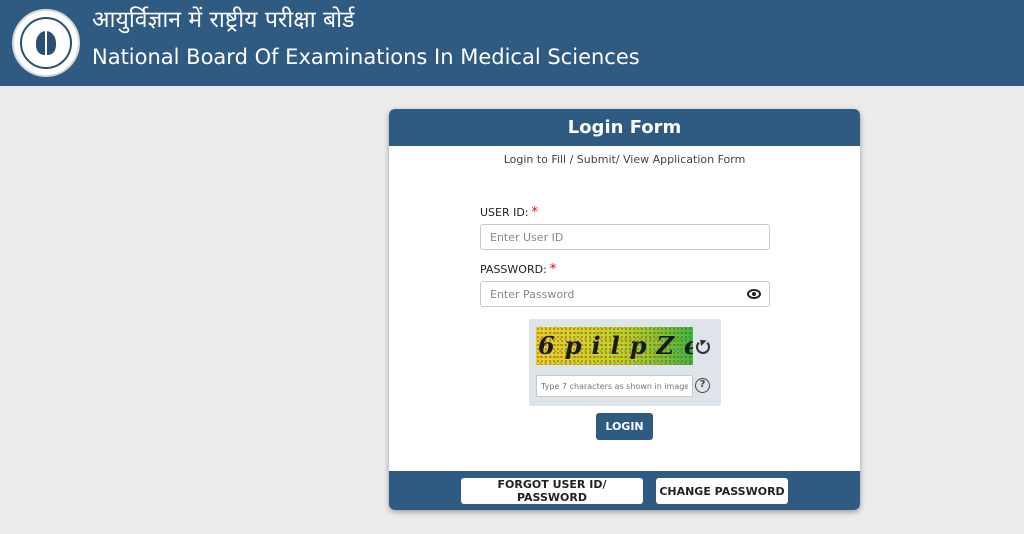 This screenshot has height=534, width=1024. Describe the element at coordinates (624, 426) in the screenshot. I see `login-button: LOGIN` at that location.